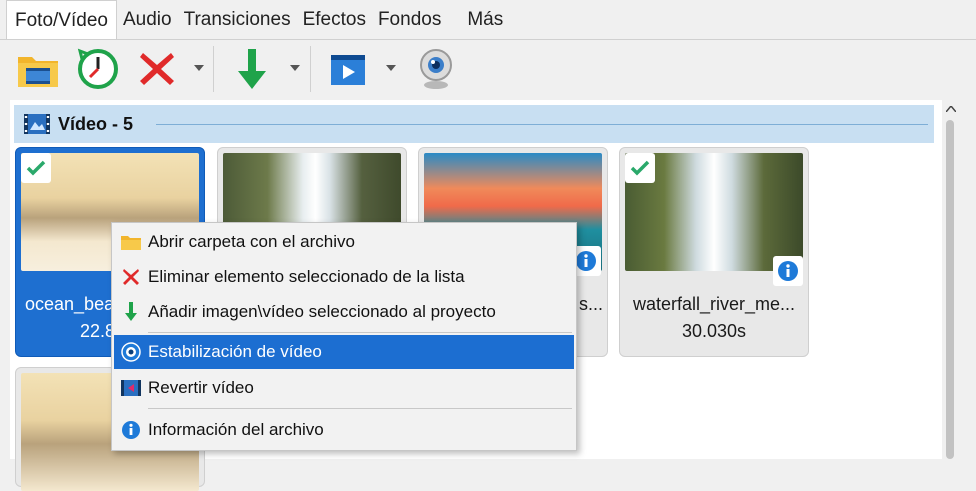 The height and width of the screenshot is (491, 976). Describe the element at coordinates (485, 20) in the screenshot. I see `tab-mas: Más` at that location.